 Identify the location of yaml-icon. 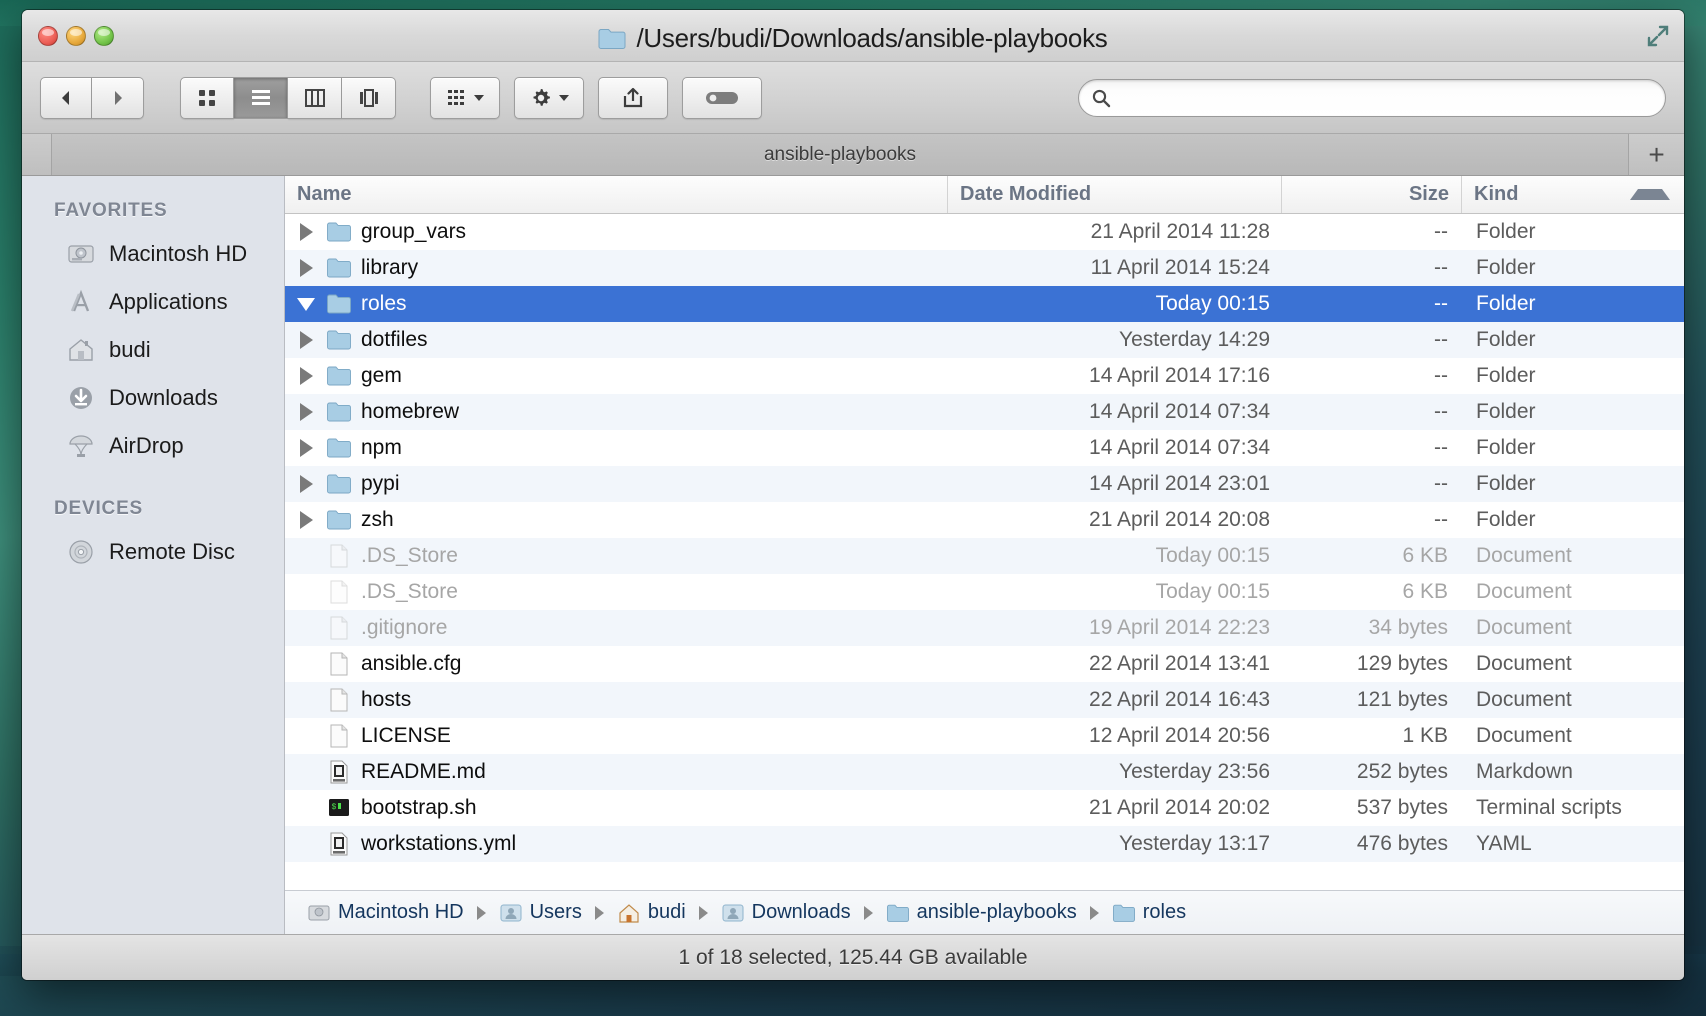
(339, 844).